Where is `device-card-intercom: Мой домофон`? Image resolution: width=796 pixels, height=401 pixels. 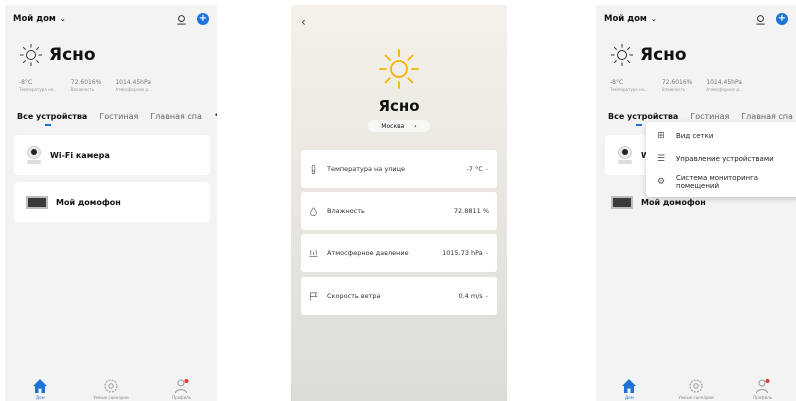
device-card-intercom: Мой домофон is located at coordinates (112, 202).